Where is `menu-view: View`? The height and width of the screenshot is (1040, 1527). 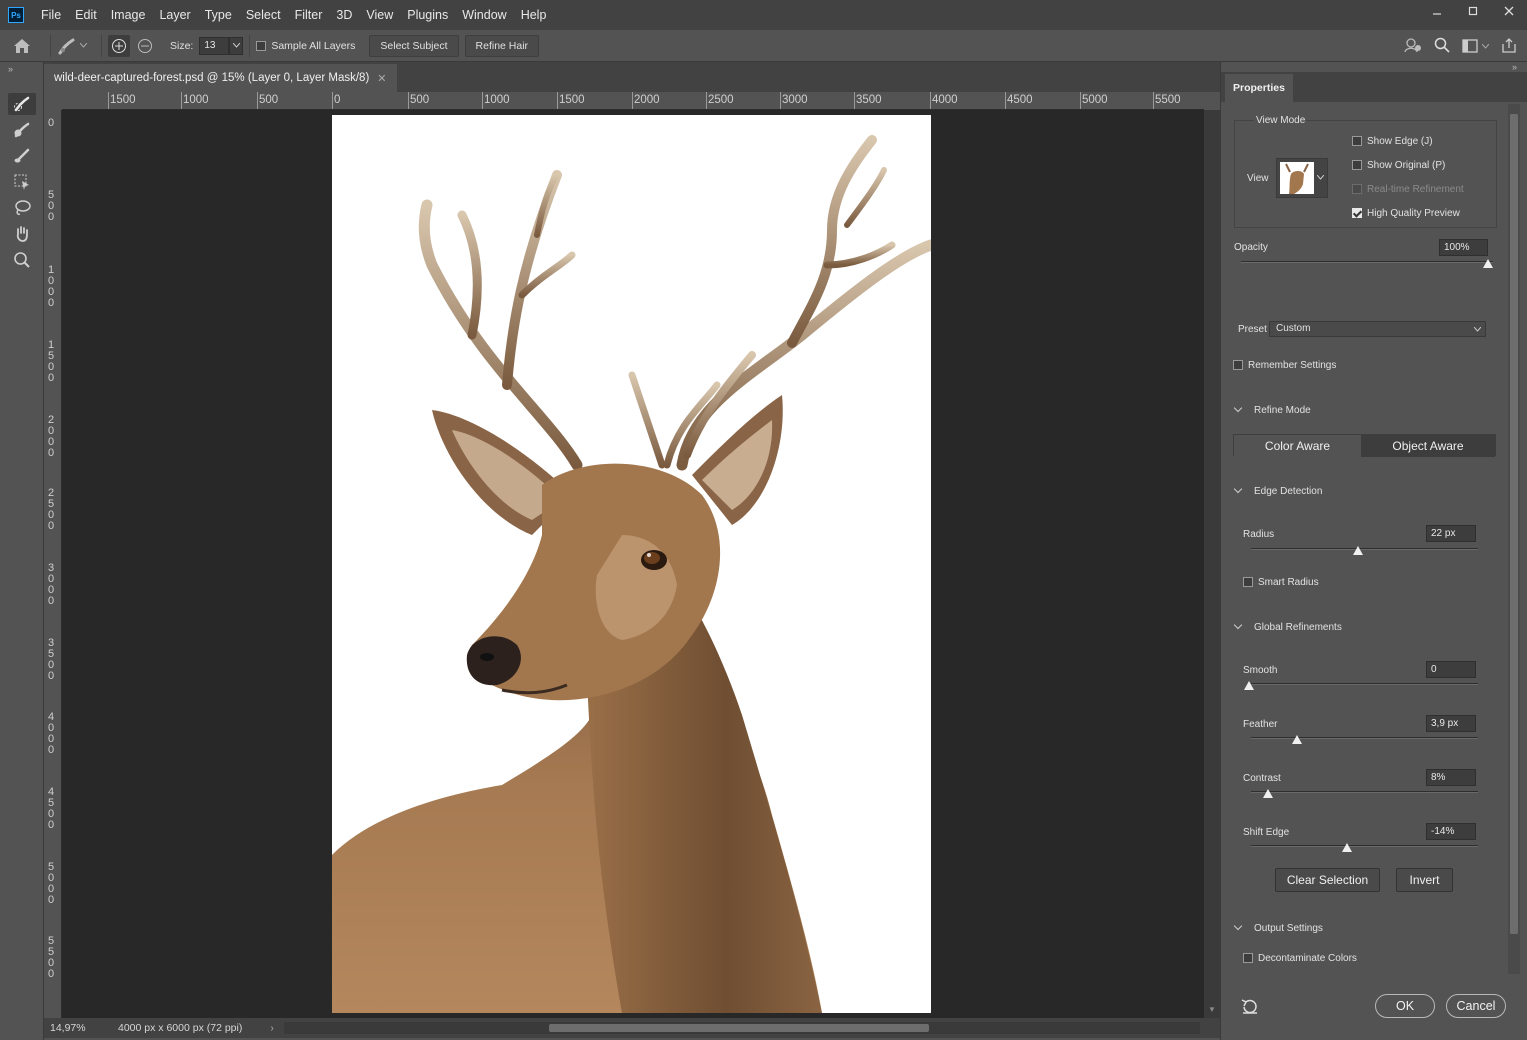
menu-view: View is located at coordinates (379, 15).